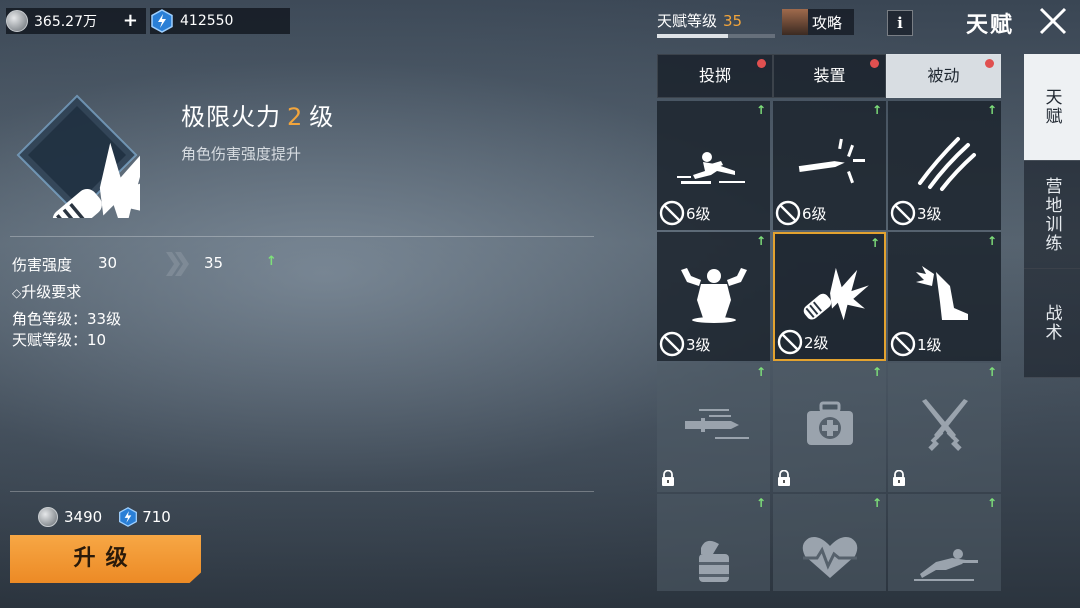 This screenshot has width=1080, height=608. I want to click on talent-cell-firepower: ↑ 2级, so click(829, 296).